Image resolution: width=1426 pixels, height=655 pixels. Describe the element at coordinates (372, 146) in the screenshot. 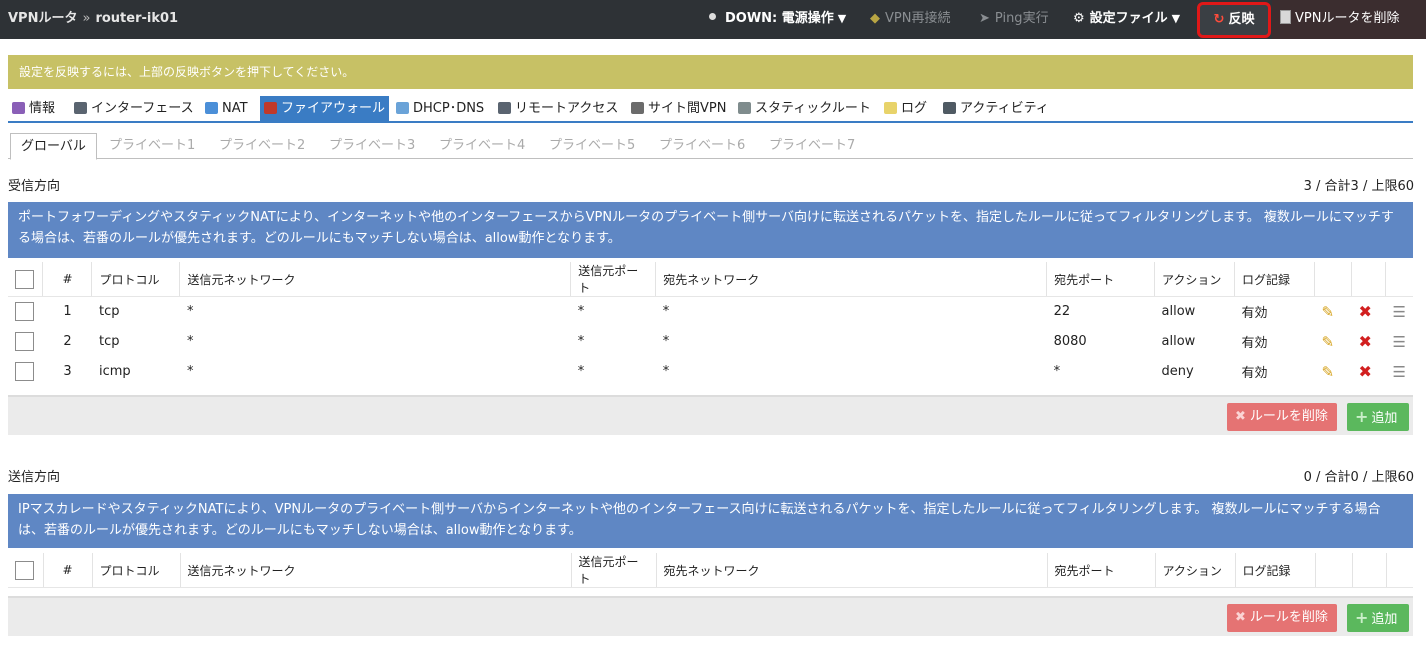

I see `subtab-private3: プライベート3` at that location.